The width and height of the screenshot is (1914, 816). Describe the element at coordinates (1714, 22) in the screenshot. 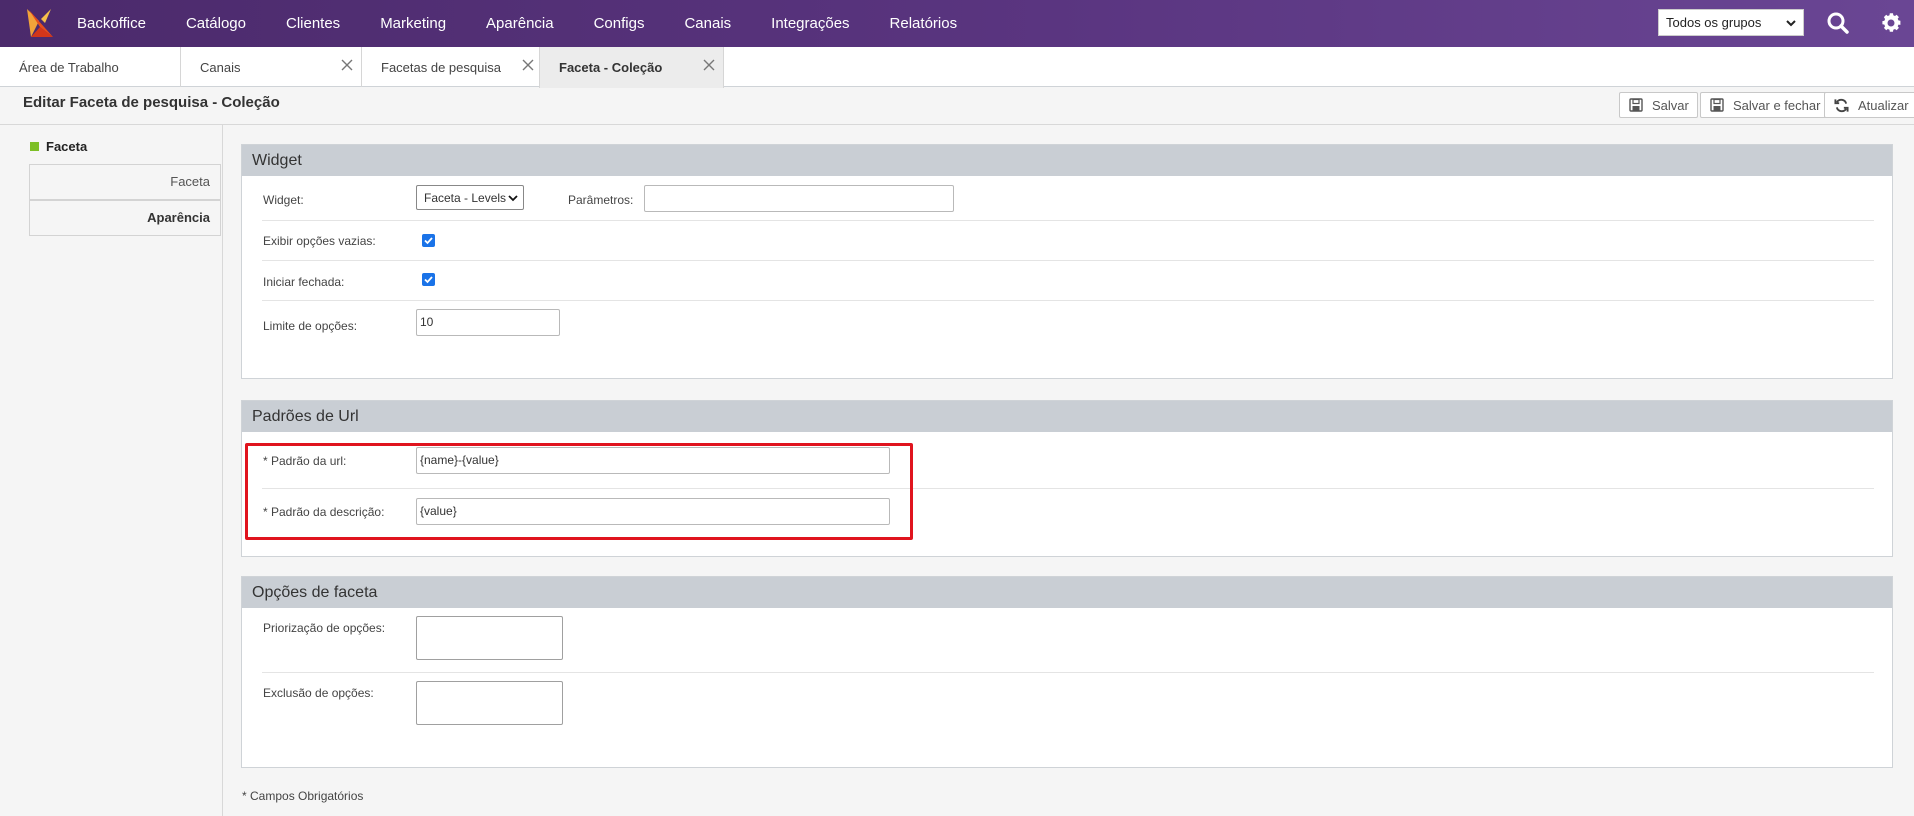

I see `group-select-value: Todos os grupos` at that location.